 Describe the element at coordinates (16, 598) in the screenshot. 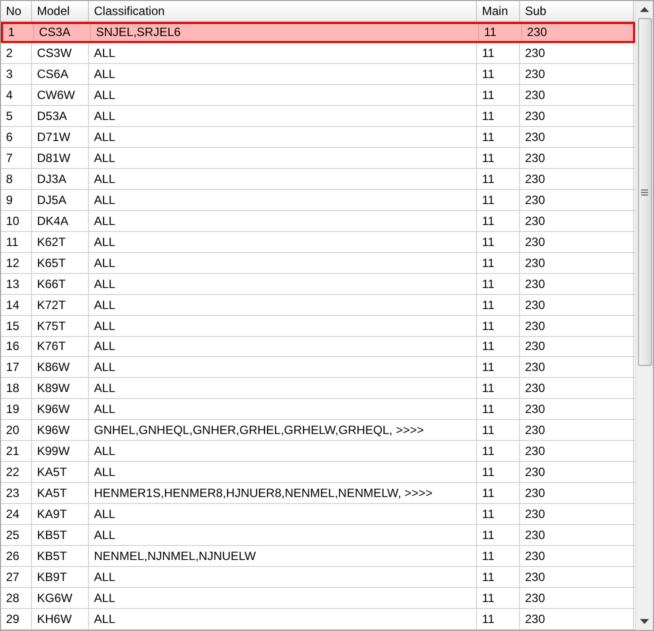

I see `number-cell: 28` at that location.